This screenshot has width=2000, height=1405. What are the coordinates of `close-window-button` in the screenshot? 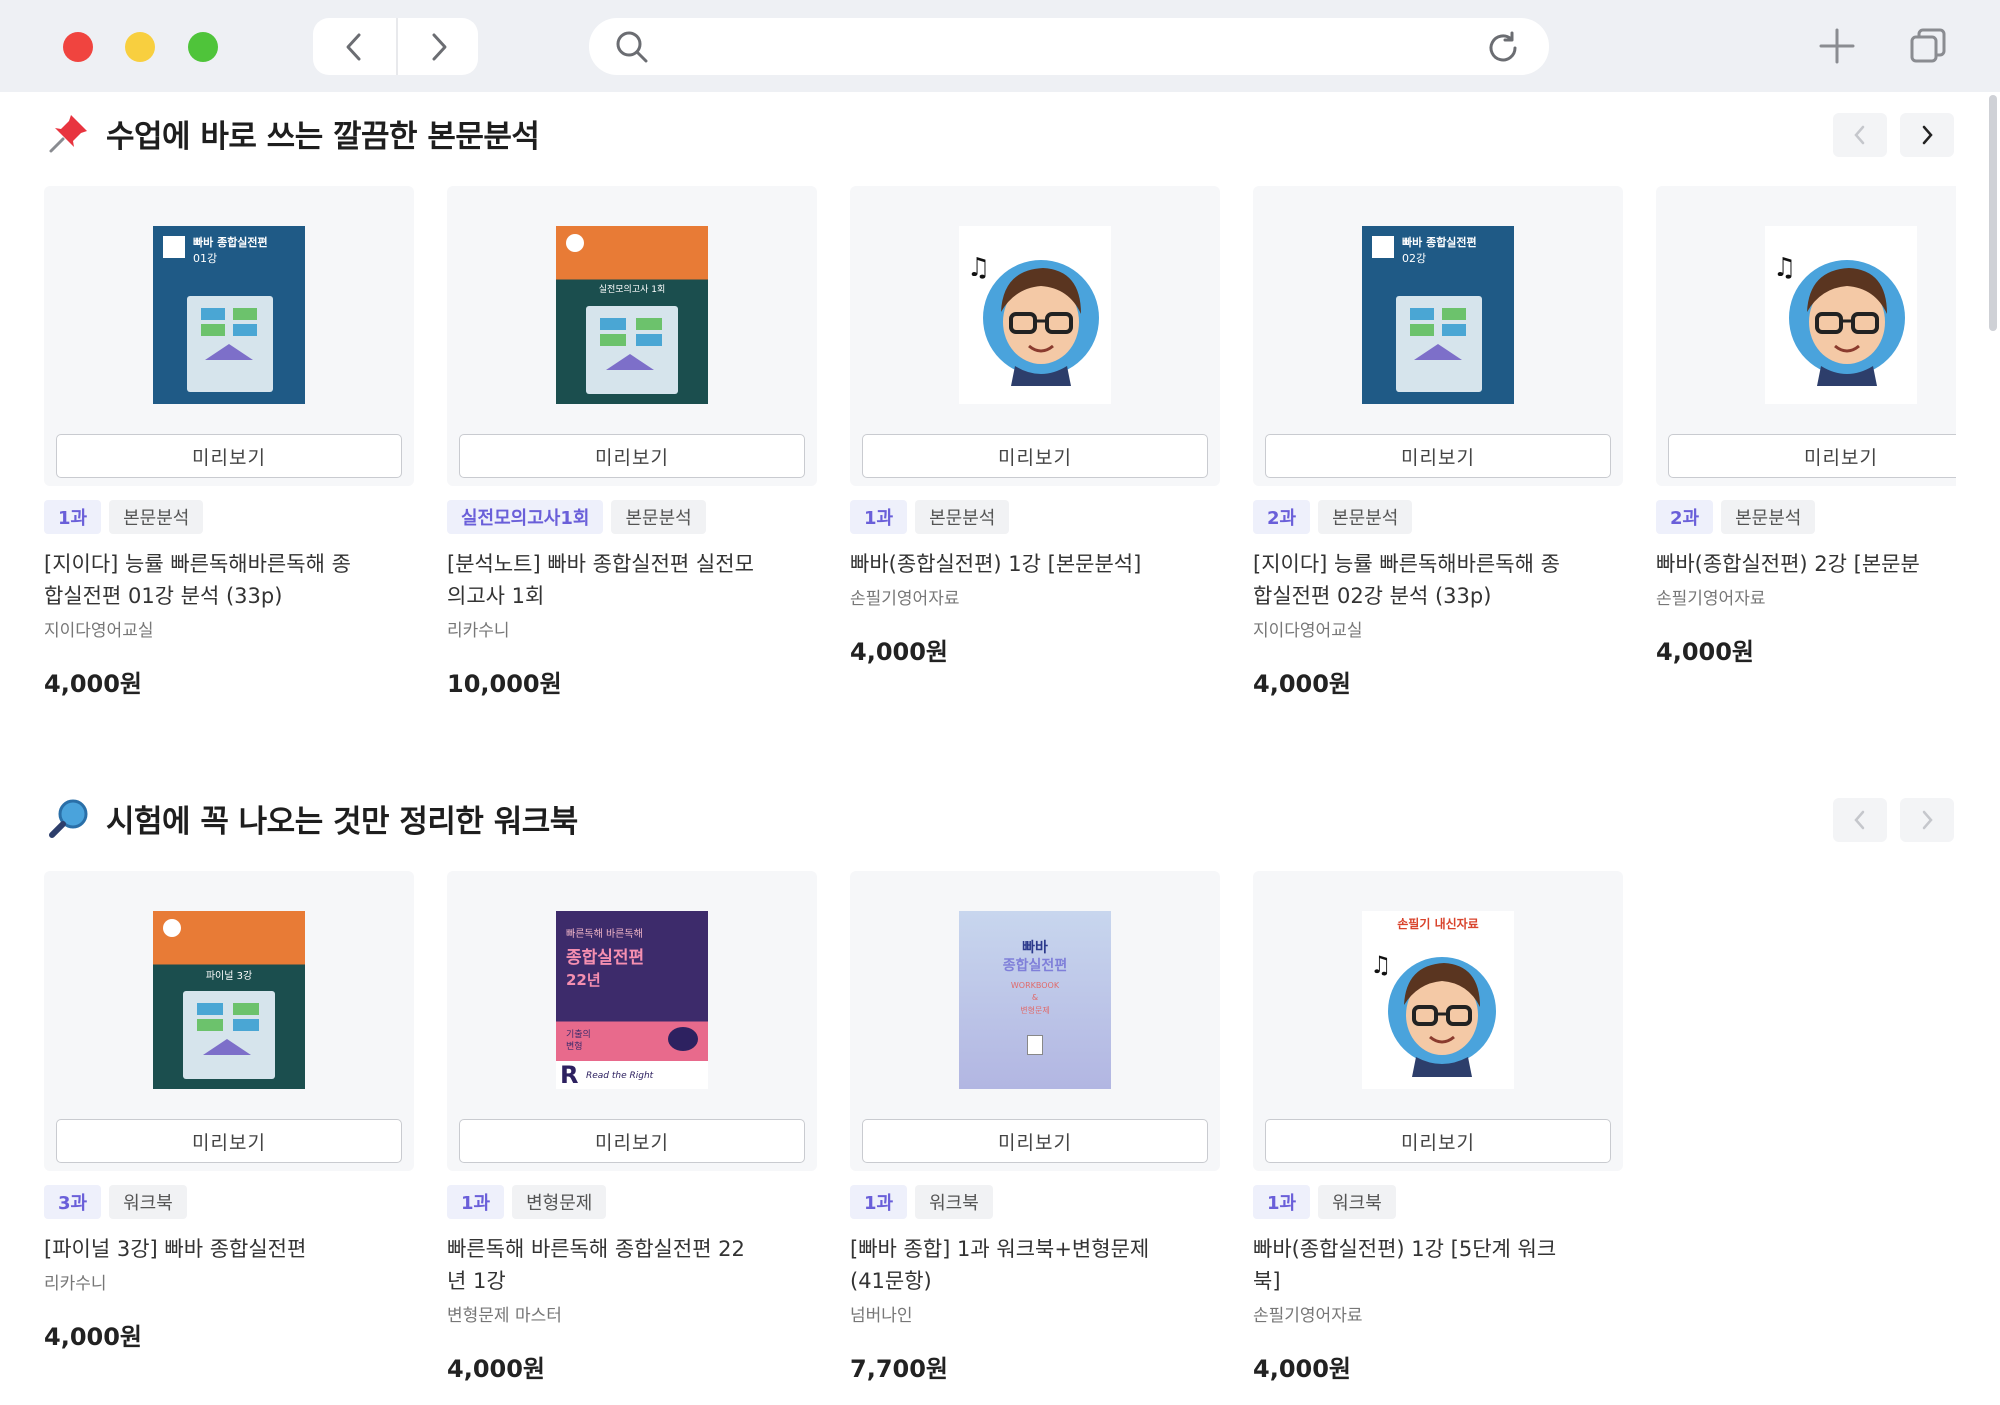 It's located at (78, 47).